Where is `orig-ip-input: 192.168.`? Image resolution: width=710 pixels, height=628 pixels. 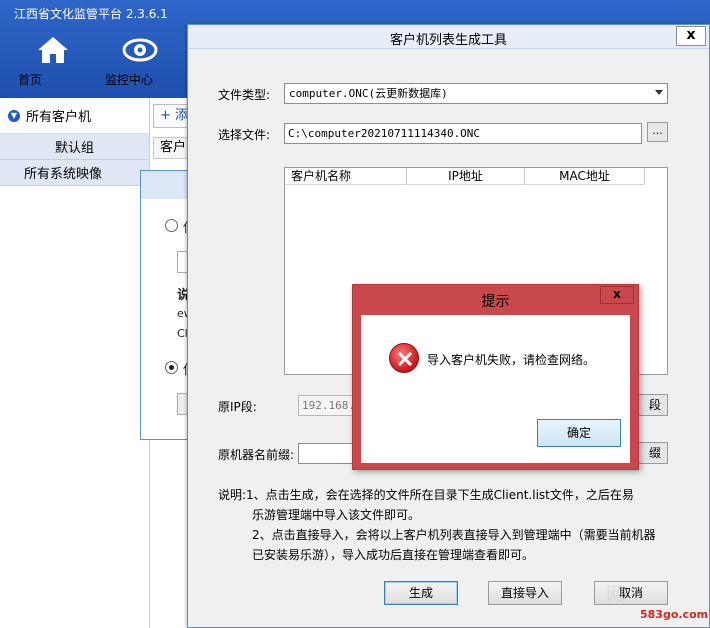
orig-ip-input: 192.168. is located at coordinates (329, 405).